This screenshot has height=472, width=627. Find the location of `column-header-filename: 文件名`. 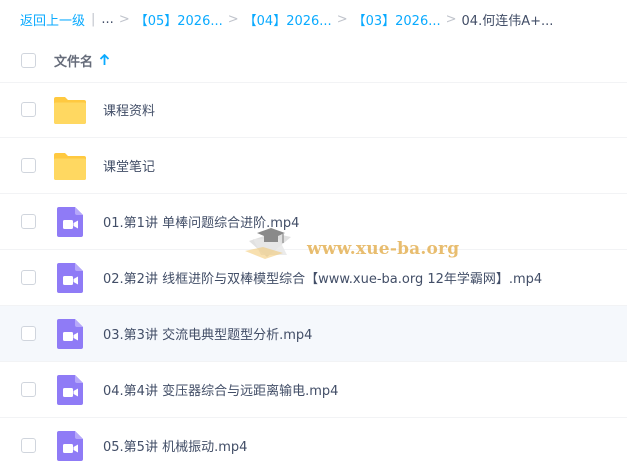

column-header-filename: 文件名 is located at coordinates (74, 62).